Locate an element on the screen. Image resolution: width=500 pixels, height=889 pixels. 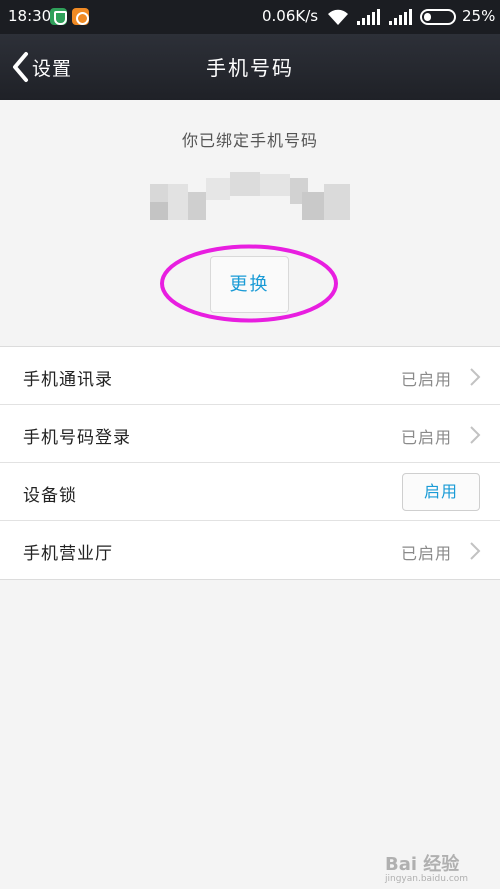
row-label: 手机通讯录 is located at coordinates (68, 380).